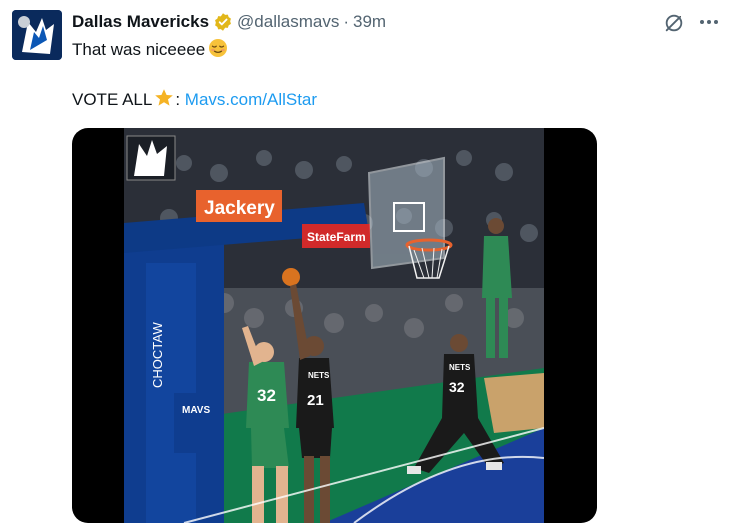 This screenshot has height=523, width=741. Describe the element at coordinates (319, 375) in the screenshot. I see `jersey-team-2: NETS` at that location.